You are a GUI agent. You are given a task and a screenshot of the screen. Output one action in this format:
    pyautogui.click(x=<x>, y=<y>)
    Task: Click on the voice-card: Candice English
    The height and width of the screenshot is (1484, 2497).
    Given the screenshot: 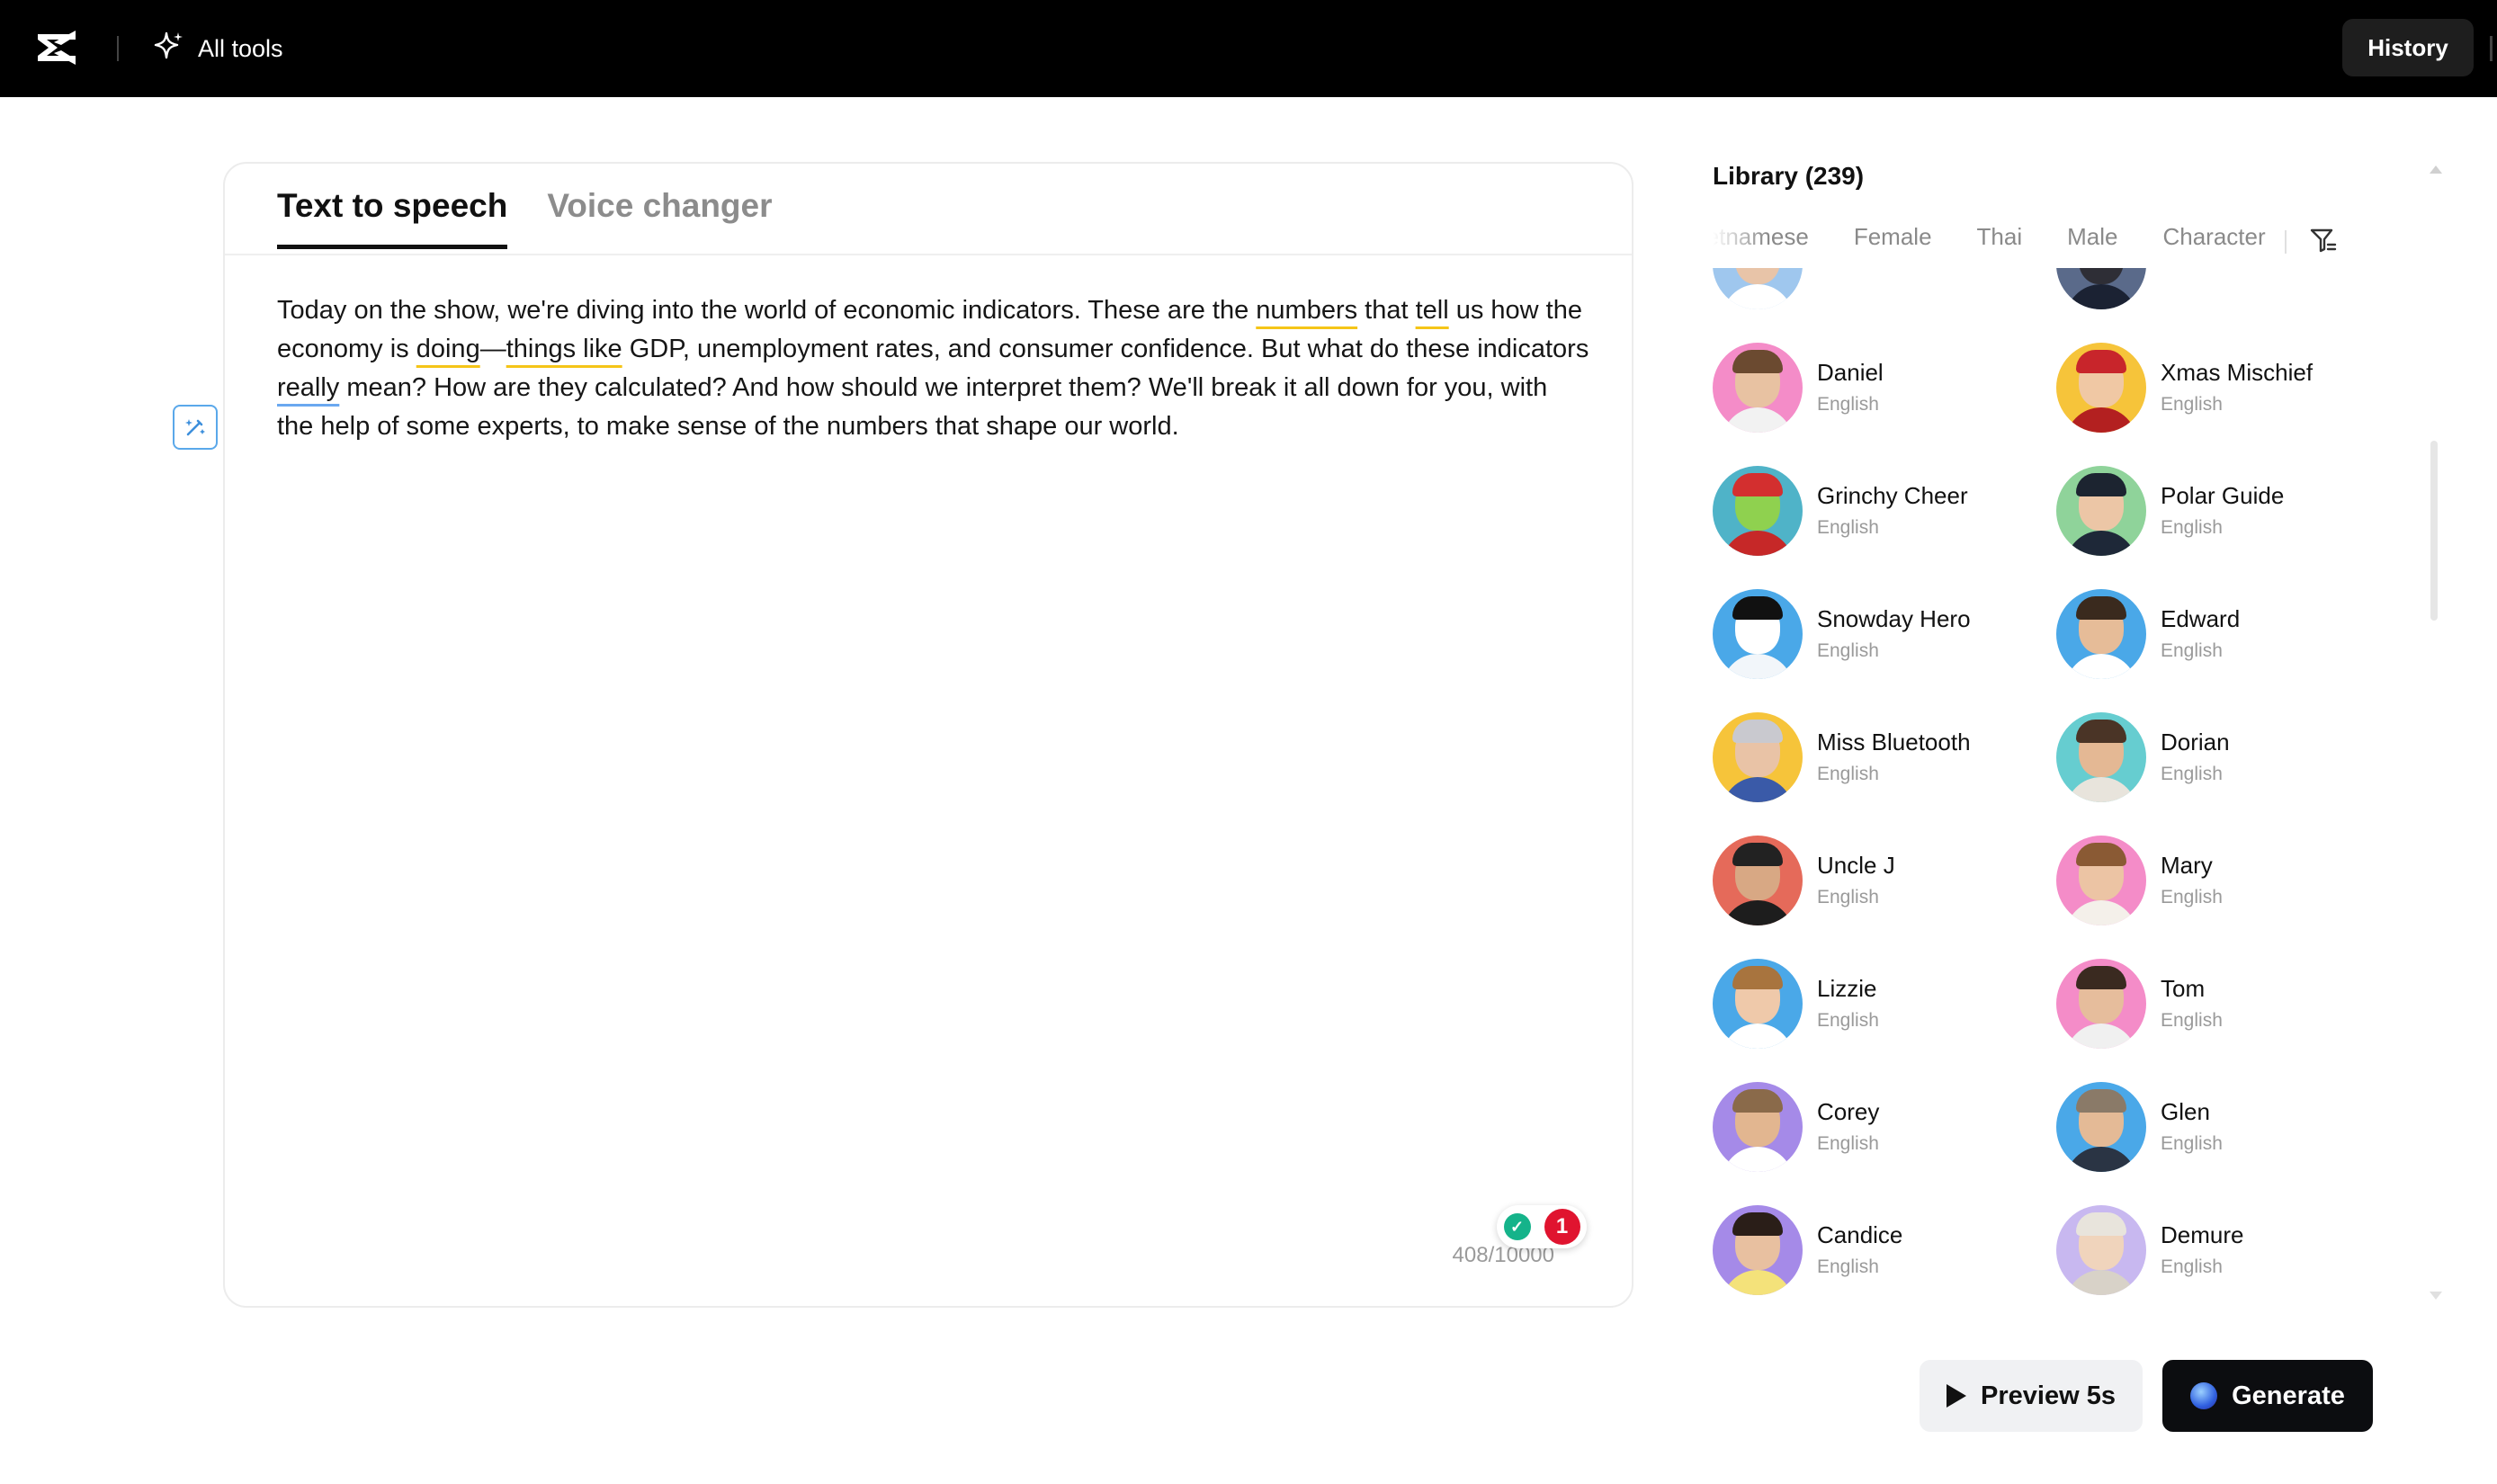 What is the action you would take?
    pyautogui.click(x=1885, y=1250)
    